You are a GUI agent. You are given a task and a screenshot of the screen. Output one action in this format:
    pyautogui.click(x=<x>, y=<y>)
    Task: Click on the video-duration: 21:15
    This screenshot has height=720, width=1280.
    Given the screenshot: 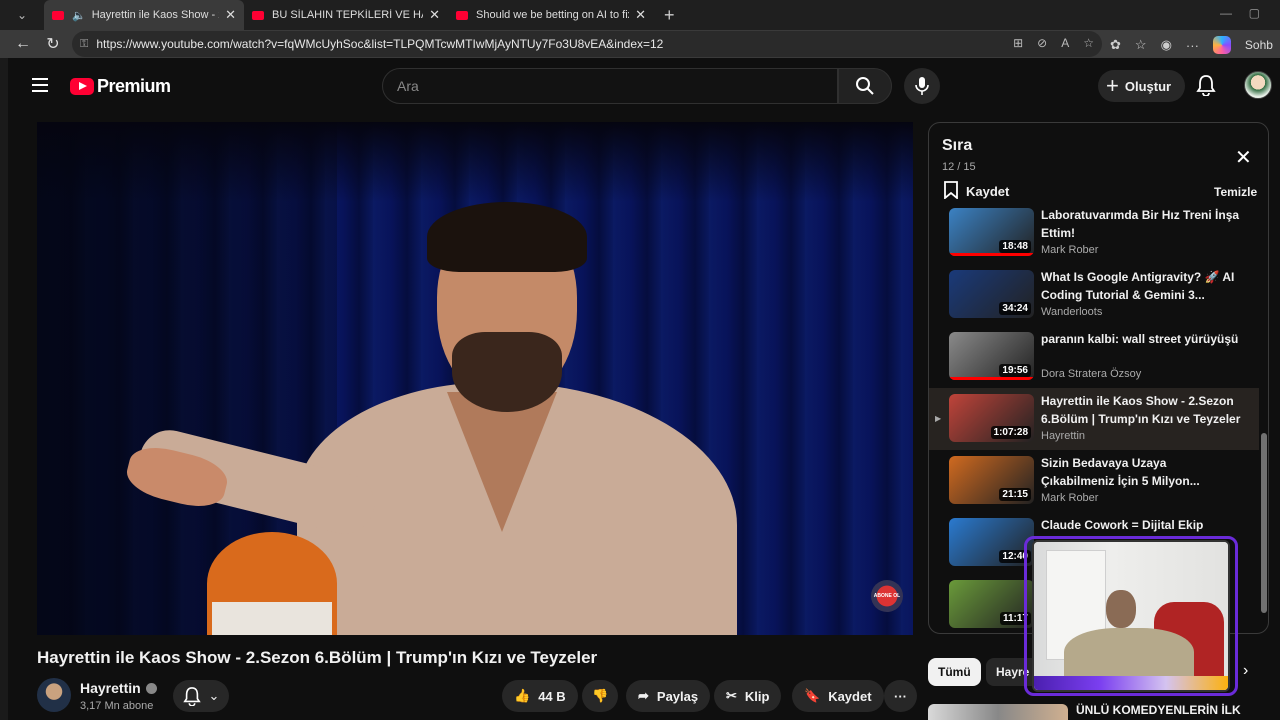 What is the action you would take?
    pyautogui.click(x=1015, y=494)
    